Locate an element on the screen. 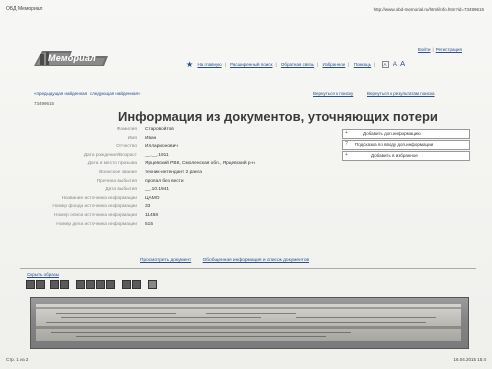 This screenshot has height=369, width=492. document-scan-image is located at coordinates (249, 323).